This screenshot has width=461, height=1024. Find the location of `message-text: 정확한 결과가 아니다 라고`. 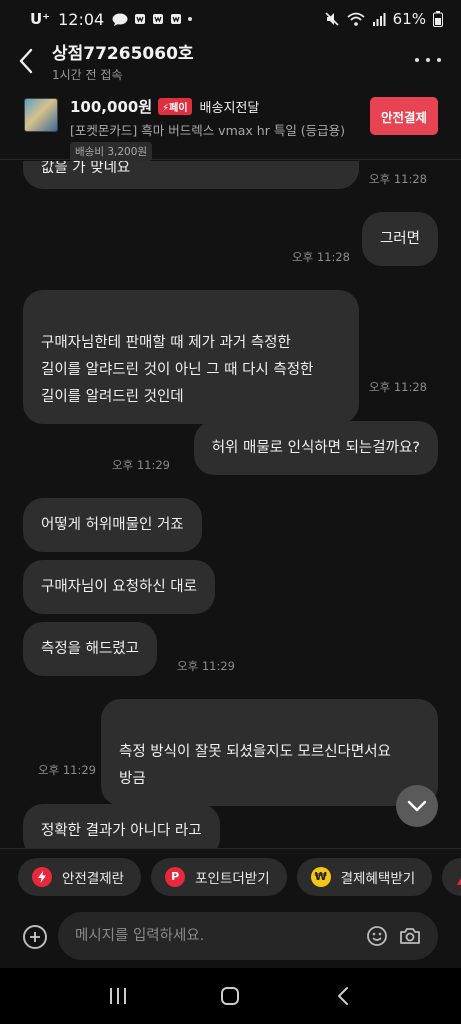

message-text: 정확한 결과가 아니다 라고 is located at coordinates (121, 830).